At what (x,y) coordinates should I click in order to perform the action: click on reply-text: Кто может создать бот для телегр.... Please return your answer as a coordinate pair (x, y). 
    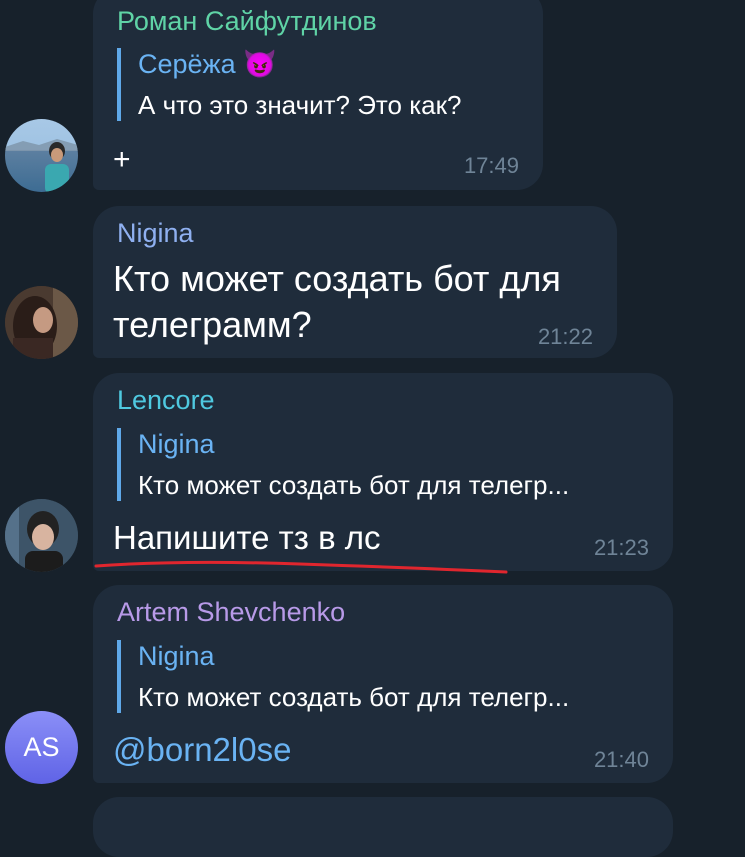
    Looking at the image, I should click on (354, 697).